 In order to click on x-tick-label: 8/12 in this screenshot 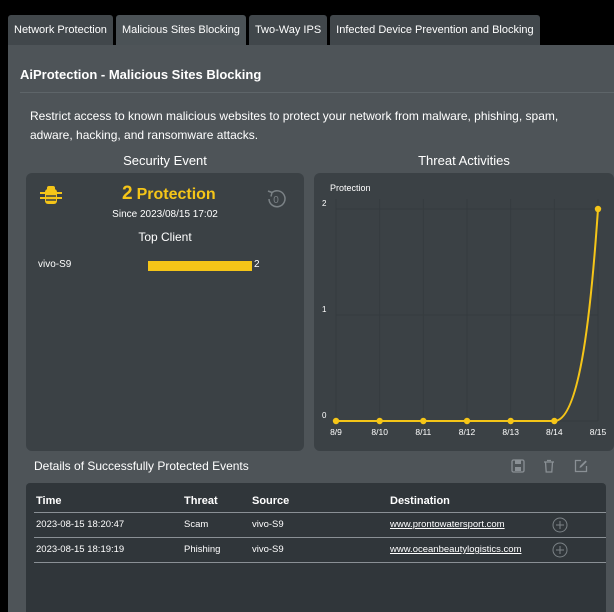, I will do `click(467, 432)`.